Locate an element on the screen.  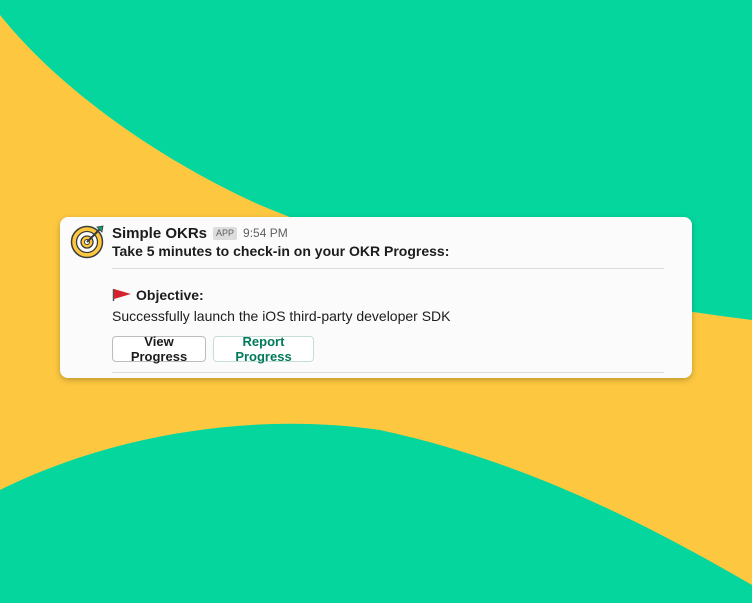
divider-top is located at coordinates (388, 268).